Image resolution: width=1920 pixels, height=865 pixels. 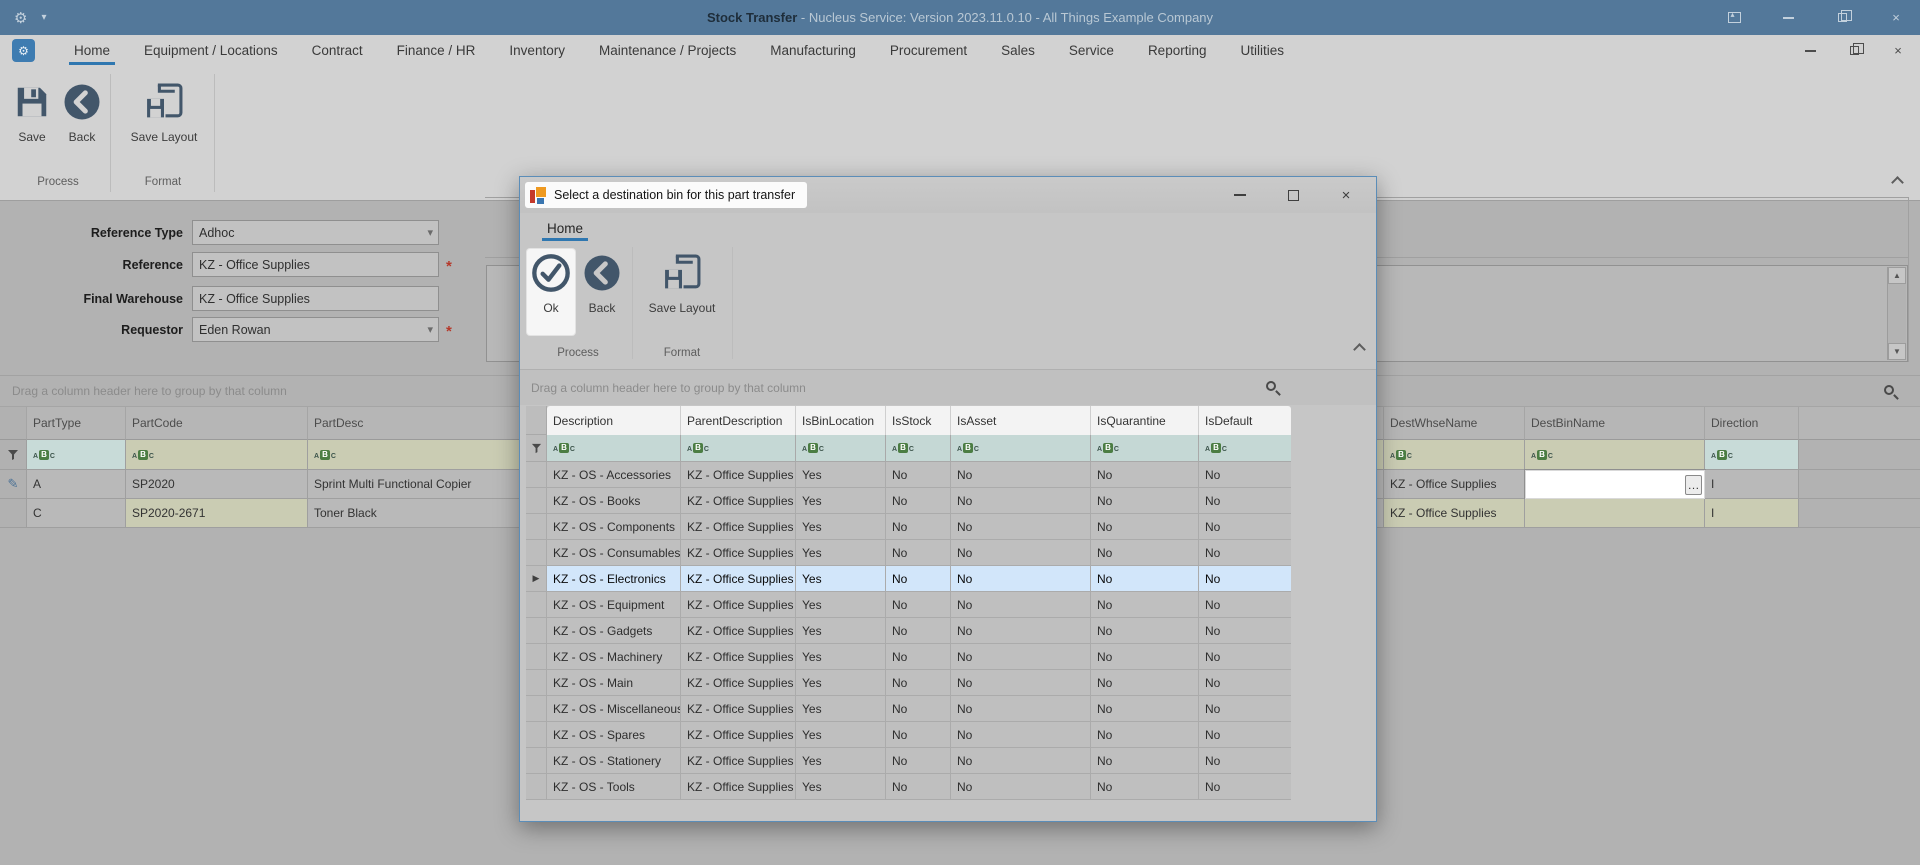 I want to click on column-header-destbinname: DestBinName, so click(x=1615, y=423).